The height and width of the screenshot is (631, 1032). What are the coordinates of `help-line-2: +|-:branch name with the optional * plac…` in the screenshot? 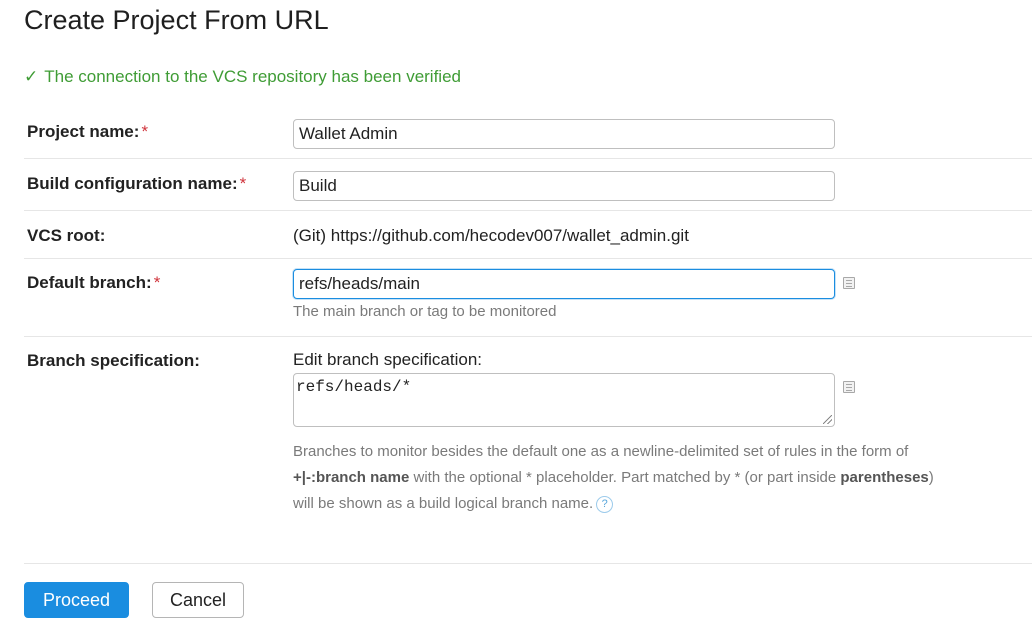 It's located at (662, 478).